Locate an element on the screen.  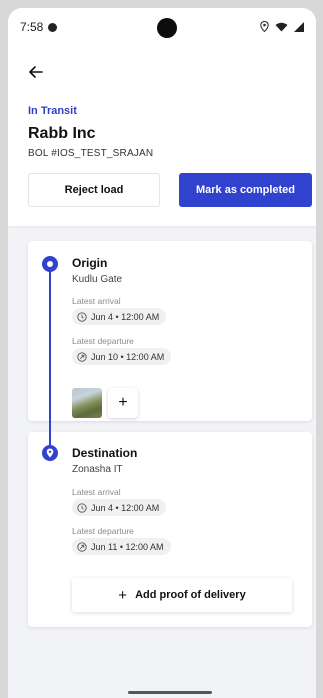
reject-load-button: Reject load is located at coordinates (94, 190).